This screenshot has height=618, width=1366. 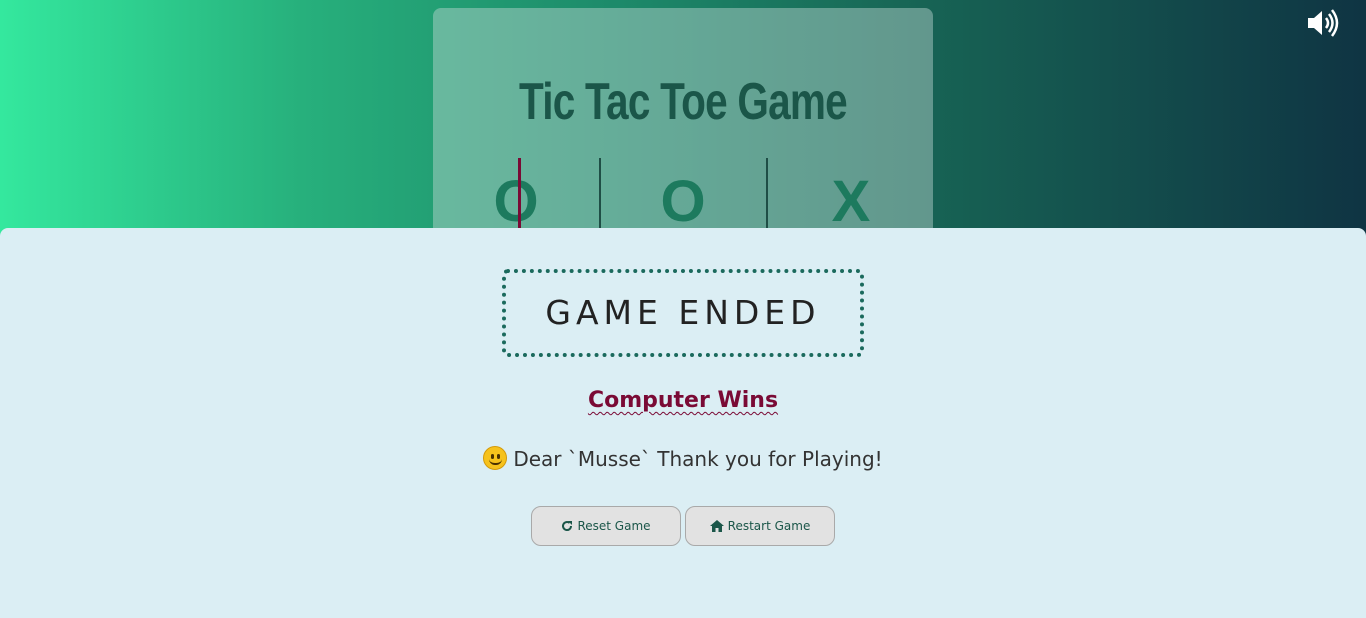 I want to click on restart-game-button: Restart Game, so click(x=760, y=526).